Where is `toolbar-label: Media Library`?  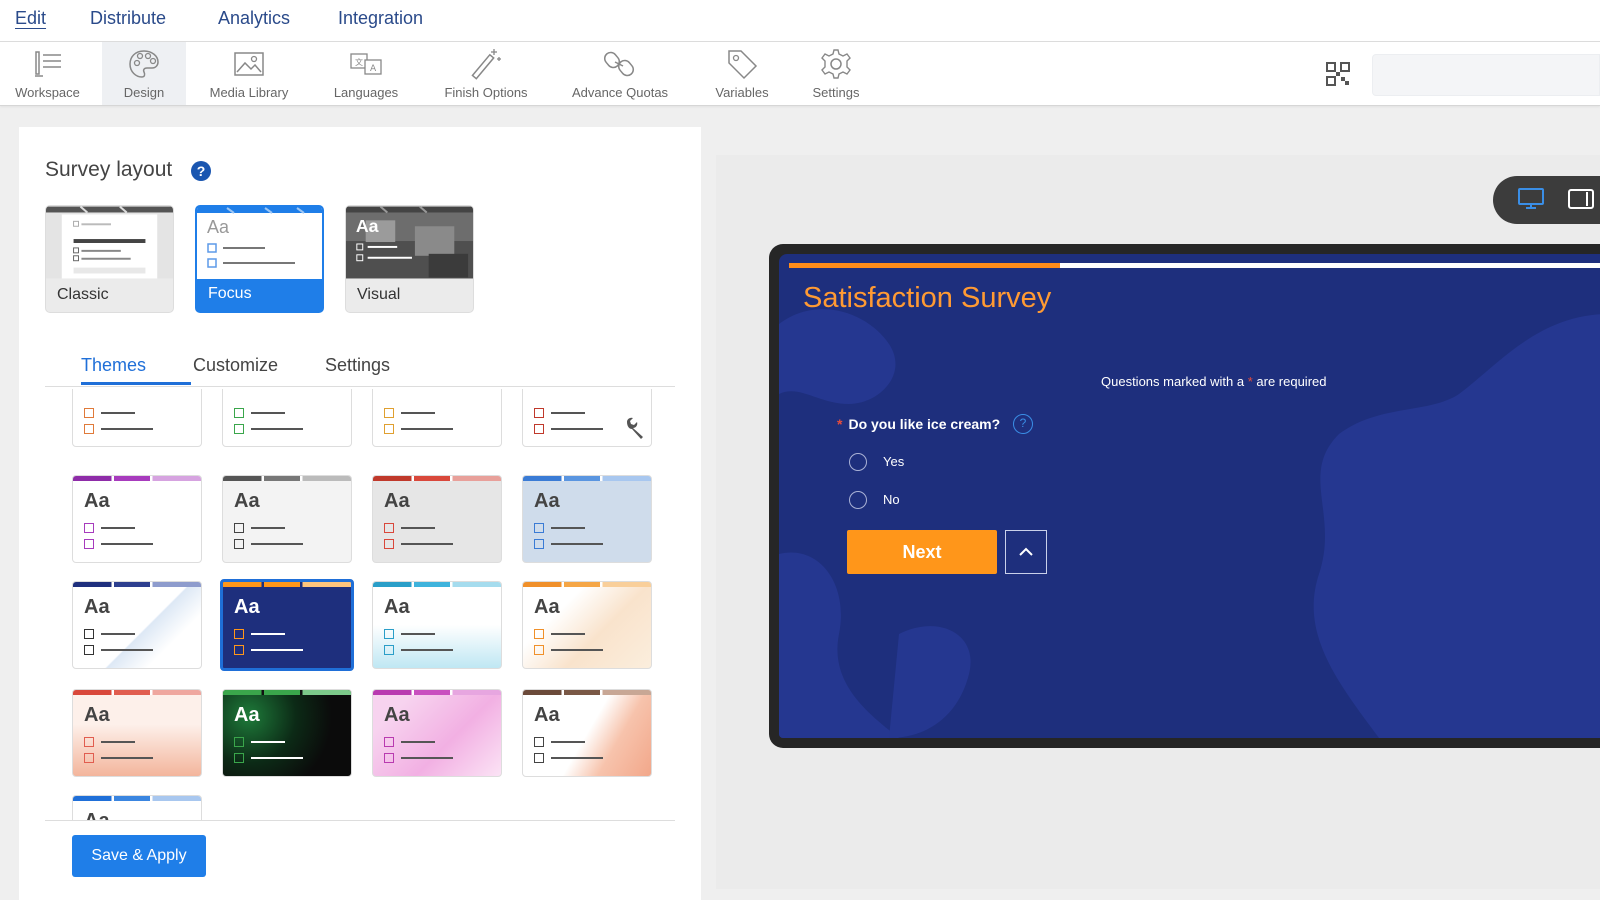 toolbar-label: Media Library is located at coordinates (249, 92).